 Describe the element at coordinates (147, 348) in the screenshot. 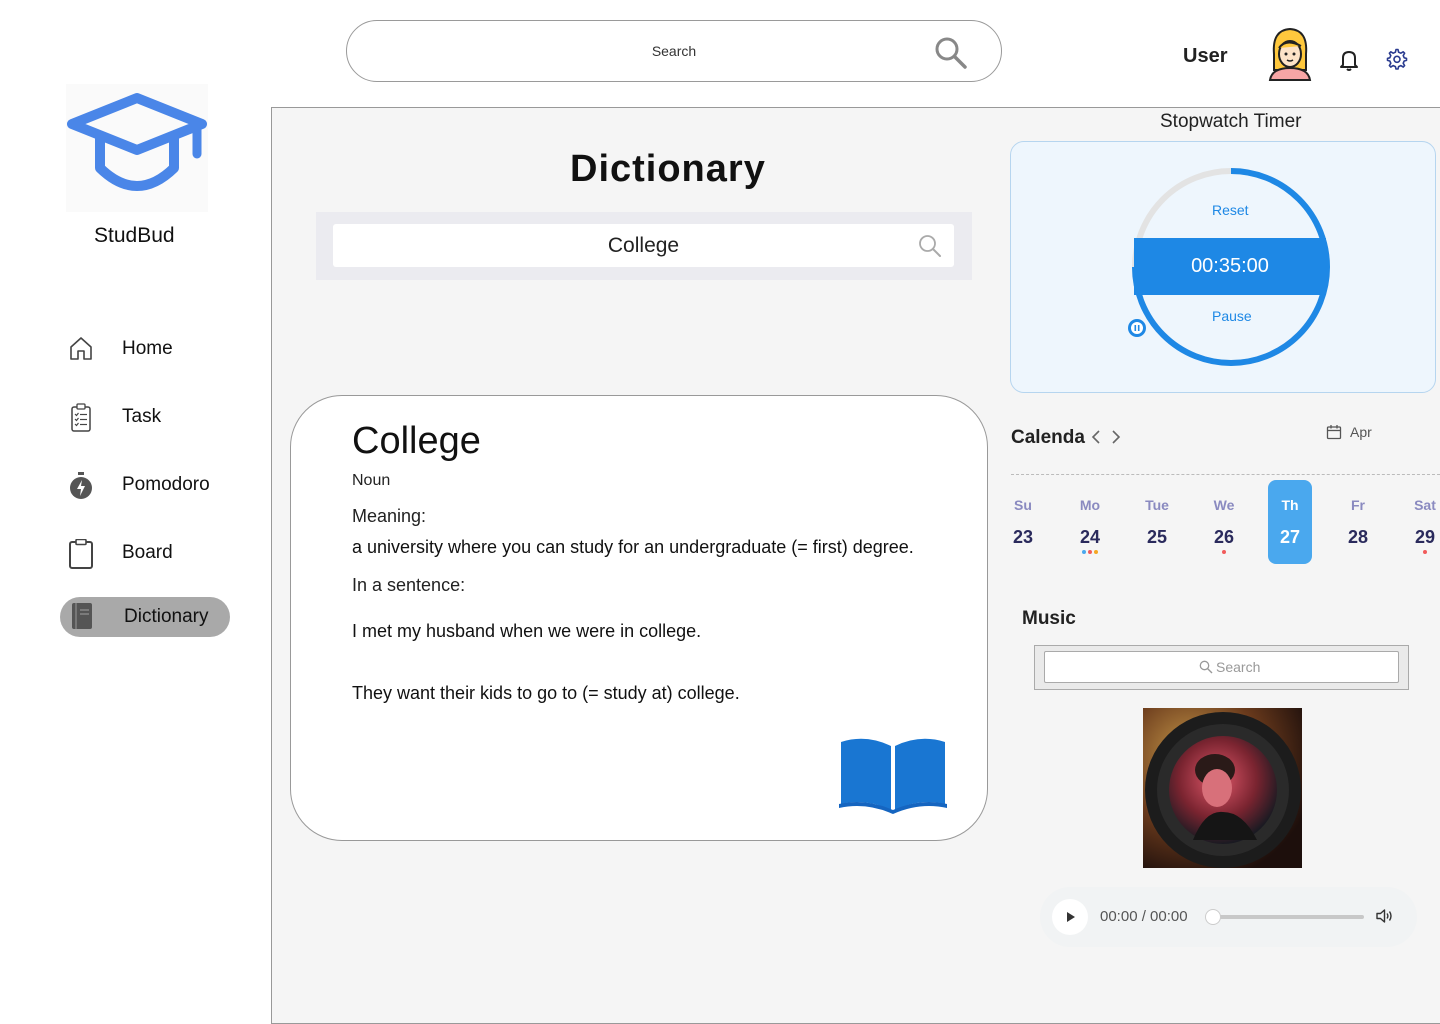

I see `sidebar-item-label: Home` at that location.